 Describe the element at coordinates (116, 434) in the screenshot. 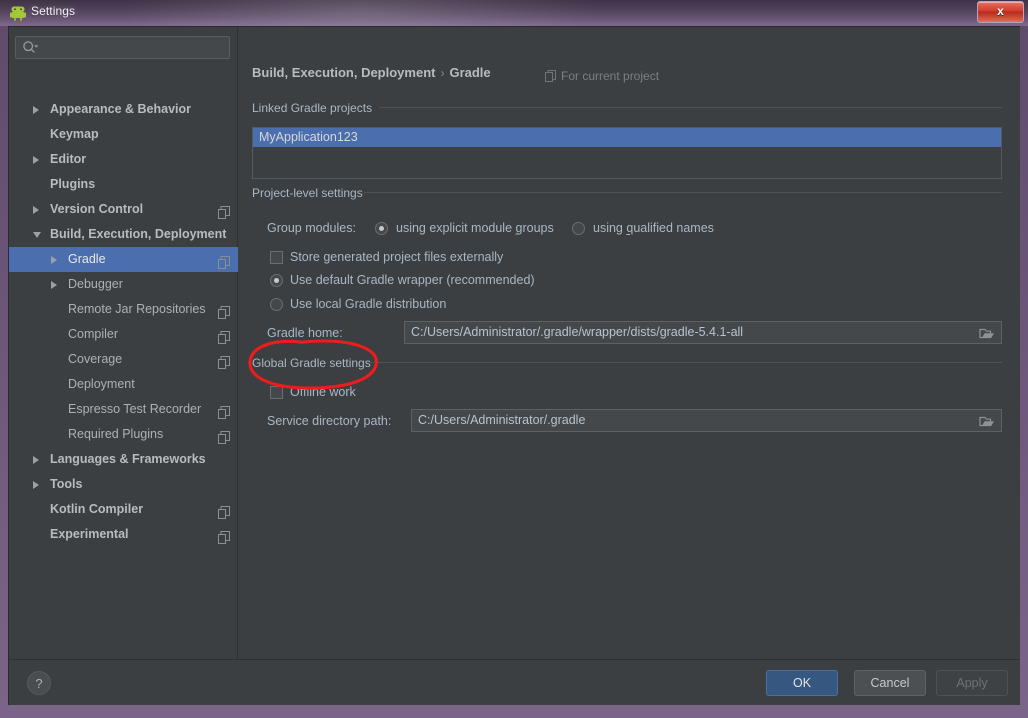

I see `sidebar-item-label: Required Plugins` at that location.